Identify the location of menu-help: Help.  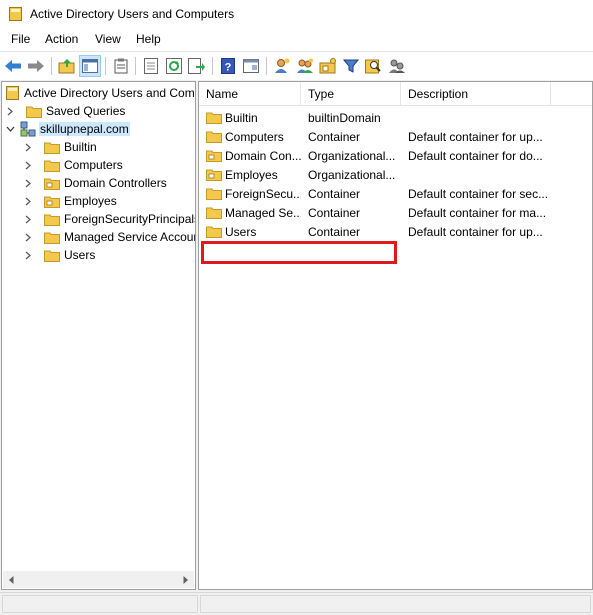
(148, 39).